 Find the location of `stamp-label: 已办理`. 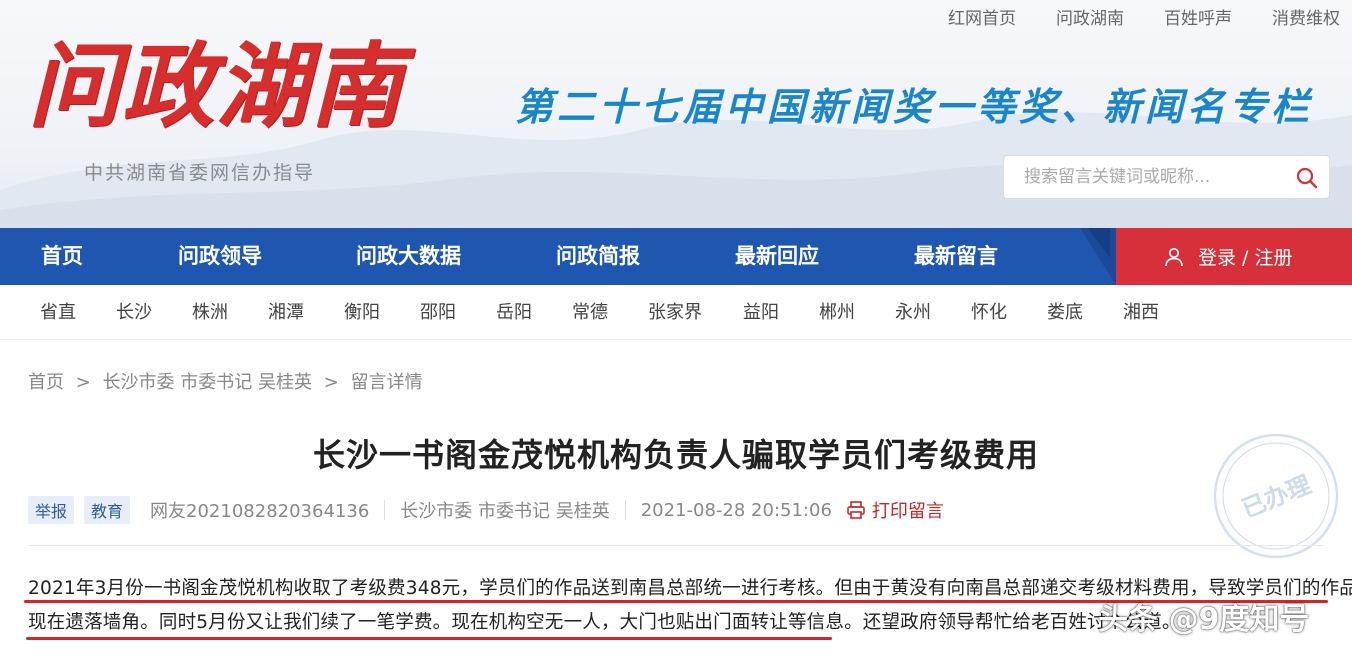

stamp-label: 已办理 is located at coordinates (1276, 496).